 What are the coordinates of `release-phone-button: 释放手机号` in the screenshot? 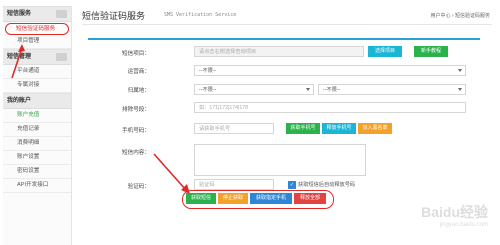 It's located at (339, 128).